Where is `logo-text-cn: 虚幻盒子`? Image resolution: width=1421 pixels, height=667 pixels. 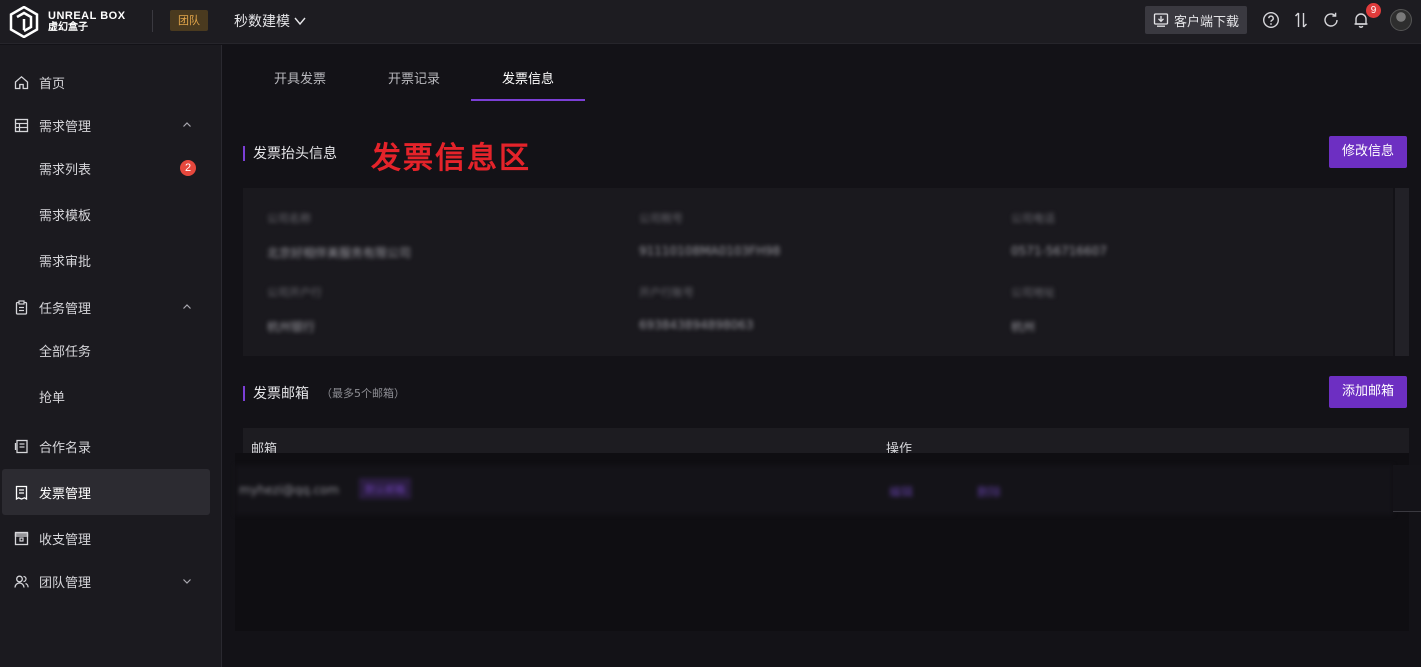 logo-text-cn: 虚幻盒子 is located at coordinates (68, 27).